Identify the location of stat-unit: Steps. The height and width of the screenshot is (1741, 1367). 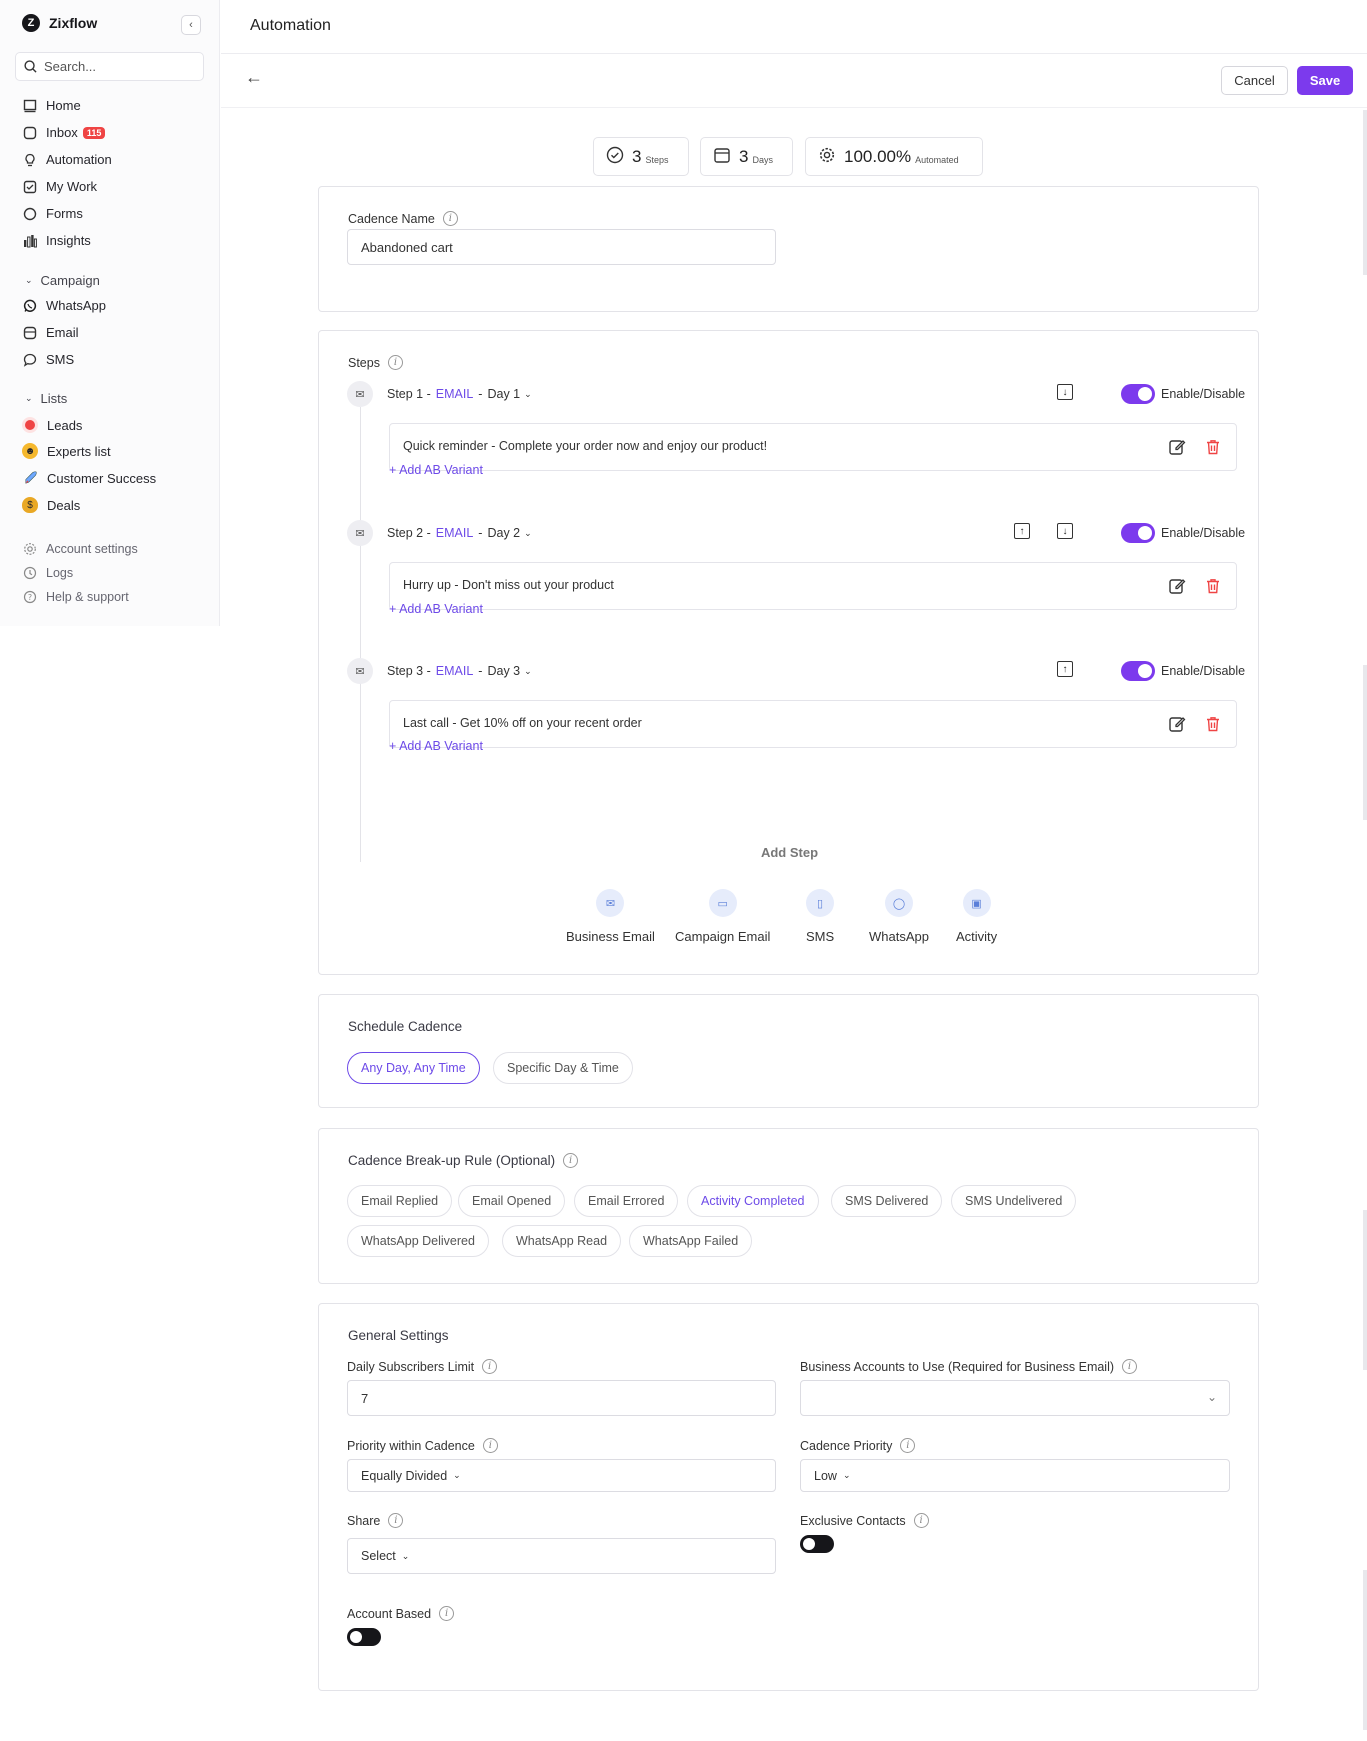
(657, 159).